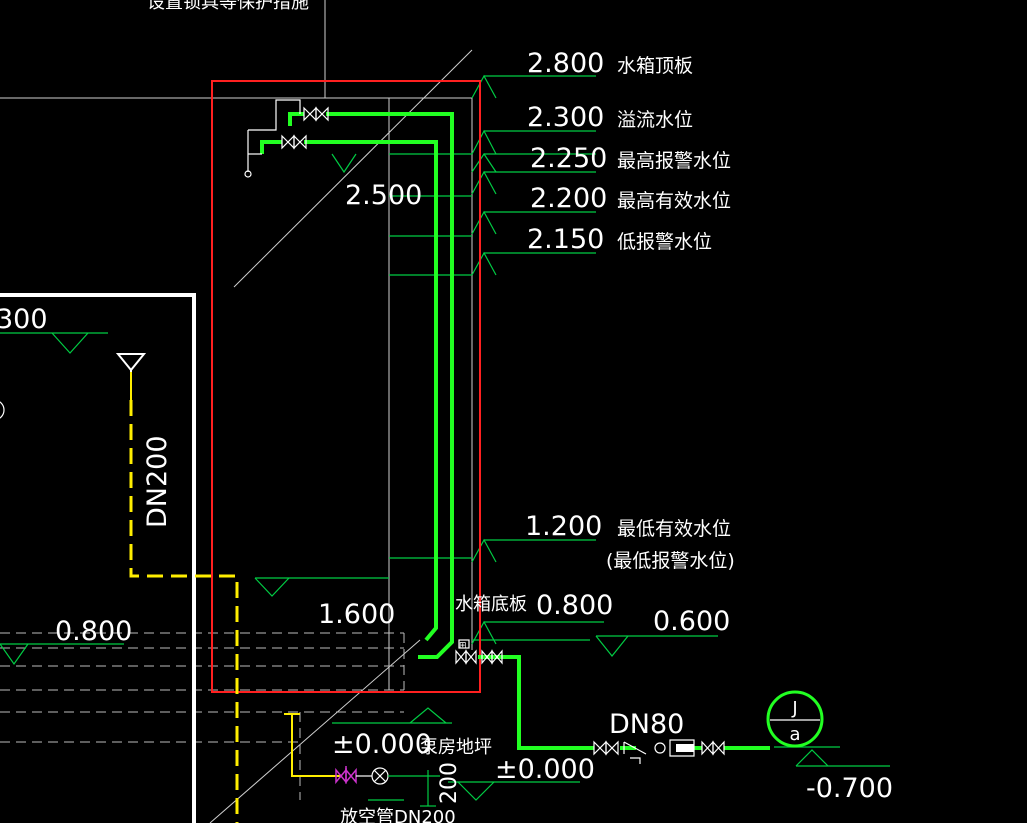 This screenshot has width=1027, height=823. Describe the element at coordinates (356, 614) in the screenshot. I see `elev-inner-bottom: 1.600` at that location.